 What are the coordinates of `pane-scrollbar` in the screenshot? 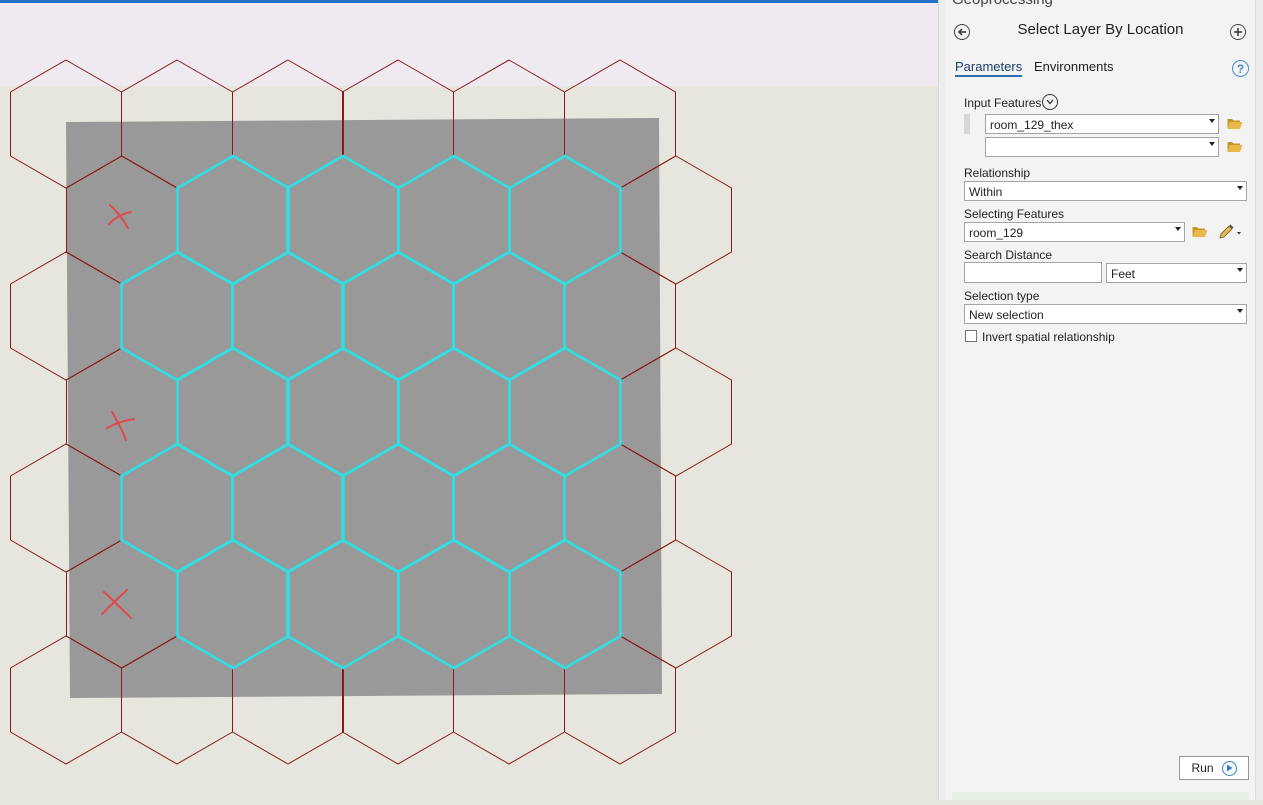 It's located at (1259, 400).